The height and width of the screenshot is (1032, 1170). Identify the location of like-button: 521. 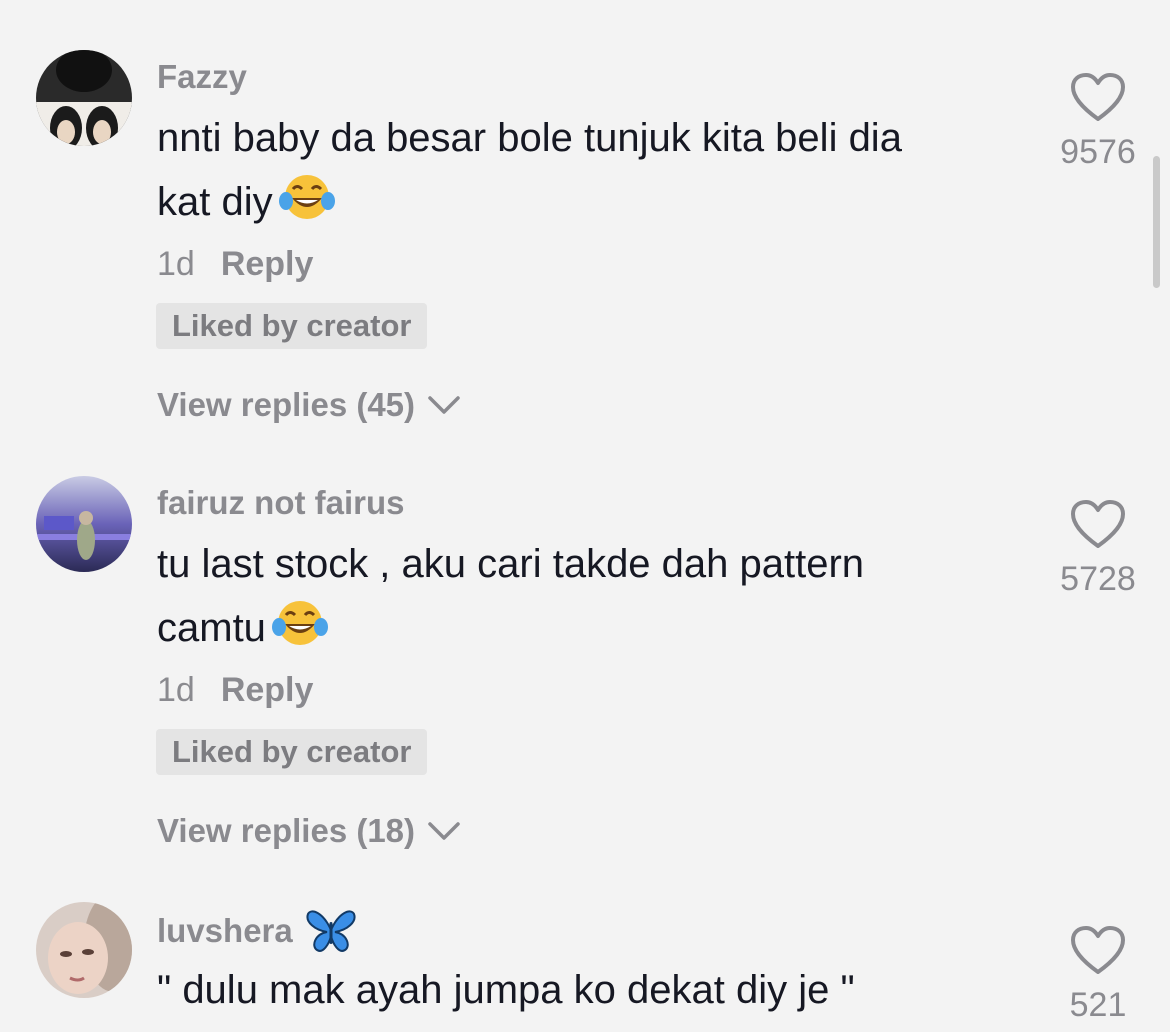
(1098, 975).